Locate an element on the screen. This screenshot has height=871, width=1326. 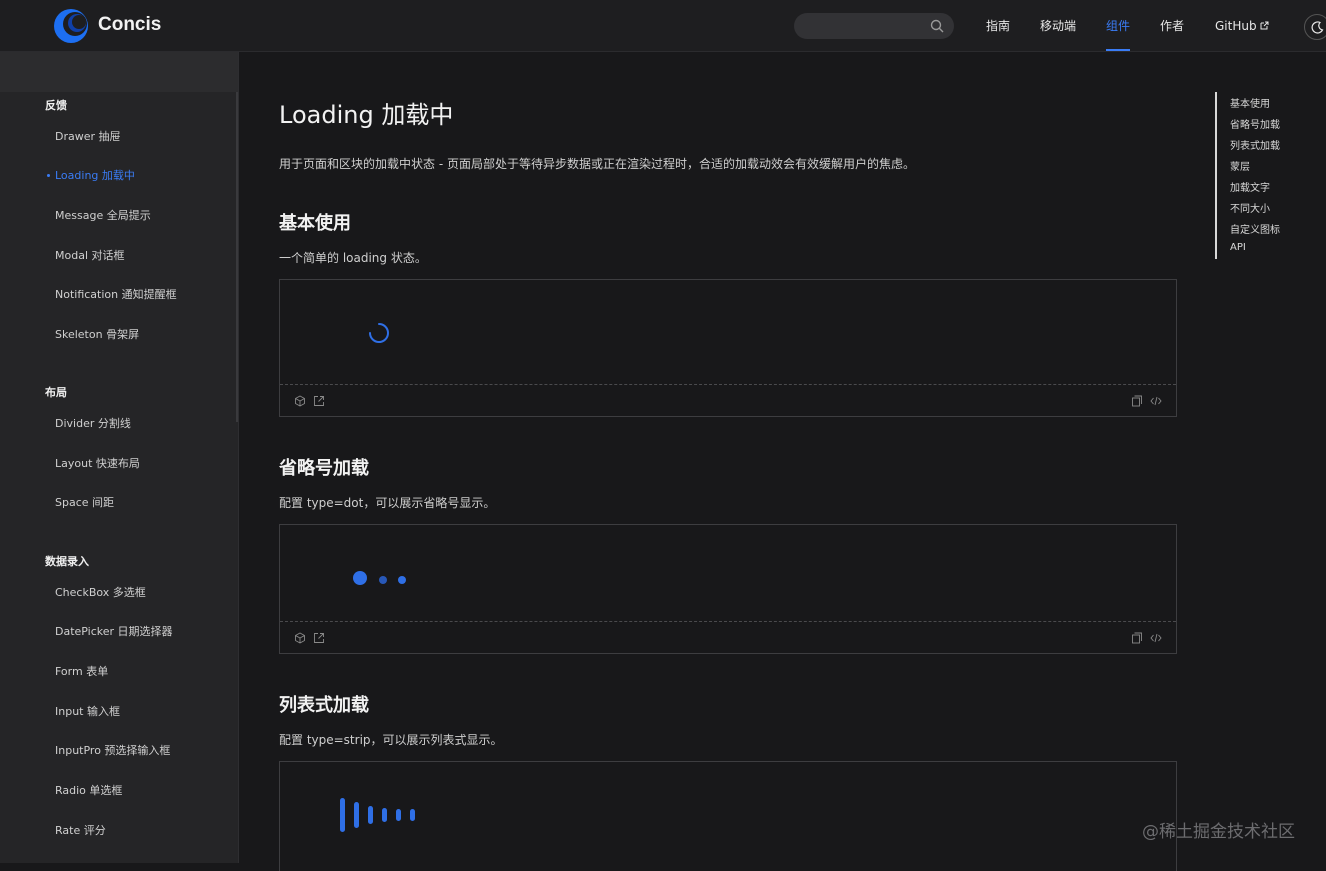
demo-box-strip is located at coordinates (728, 816).